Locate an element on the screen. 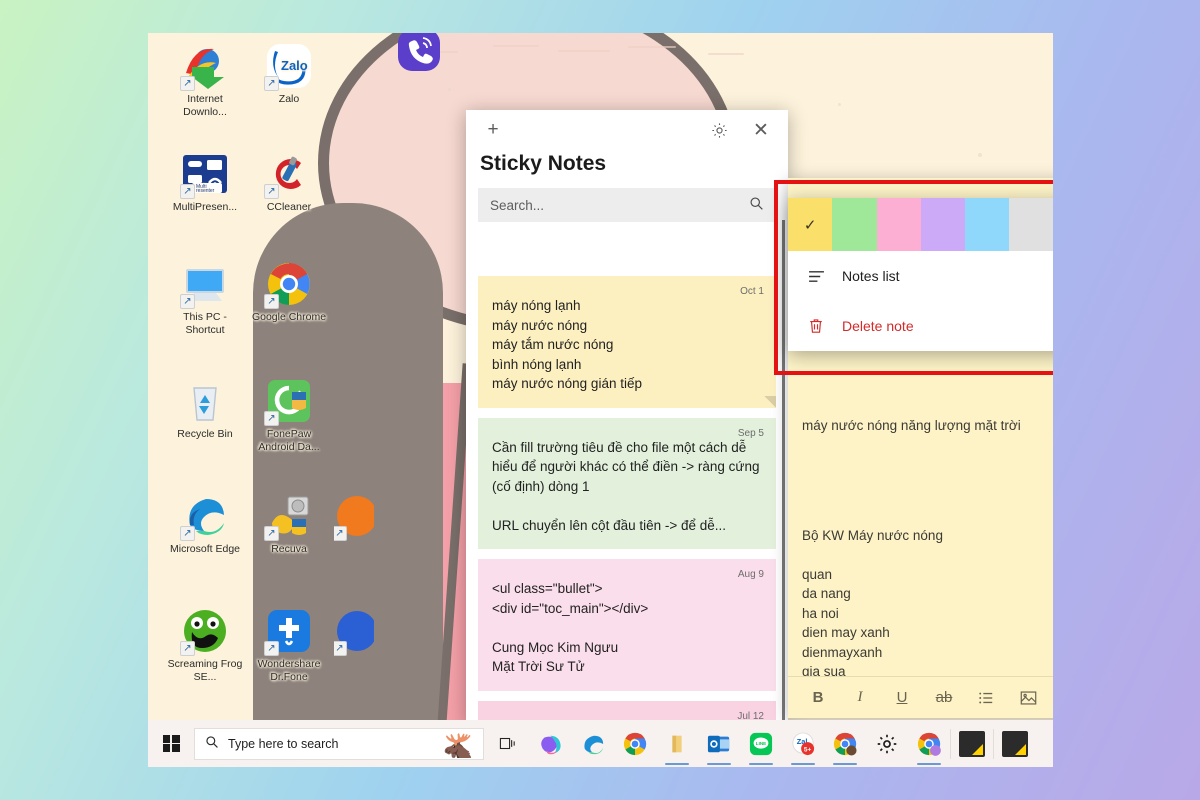 The height and width of the screenshot is (800, 1200). desktop-icon-label: Wondershare Dr.Fone is located at coordinates (289, 670).